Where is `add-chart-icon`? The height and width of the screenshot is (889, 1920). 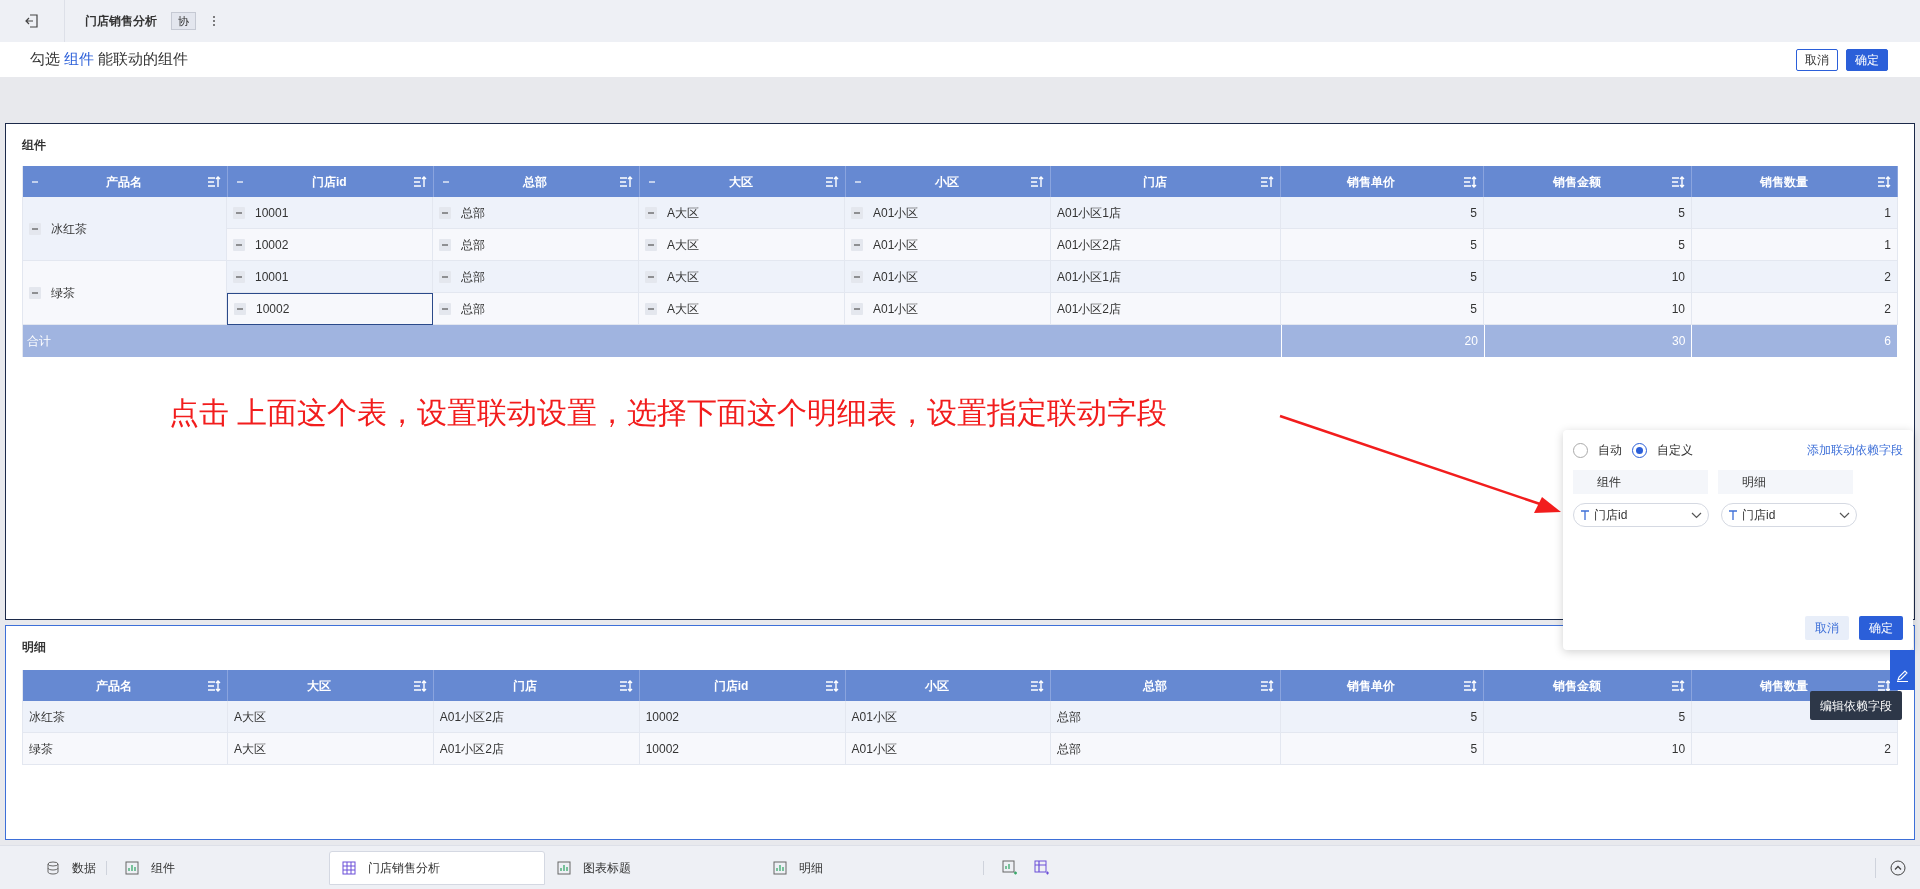
add-chart-icon is located at coordinates (1010, 867).